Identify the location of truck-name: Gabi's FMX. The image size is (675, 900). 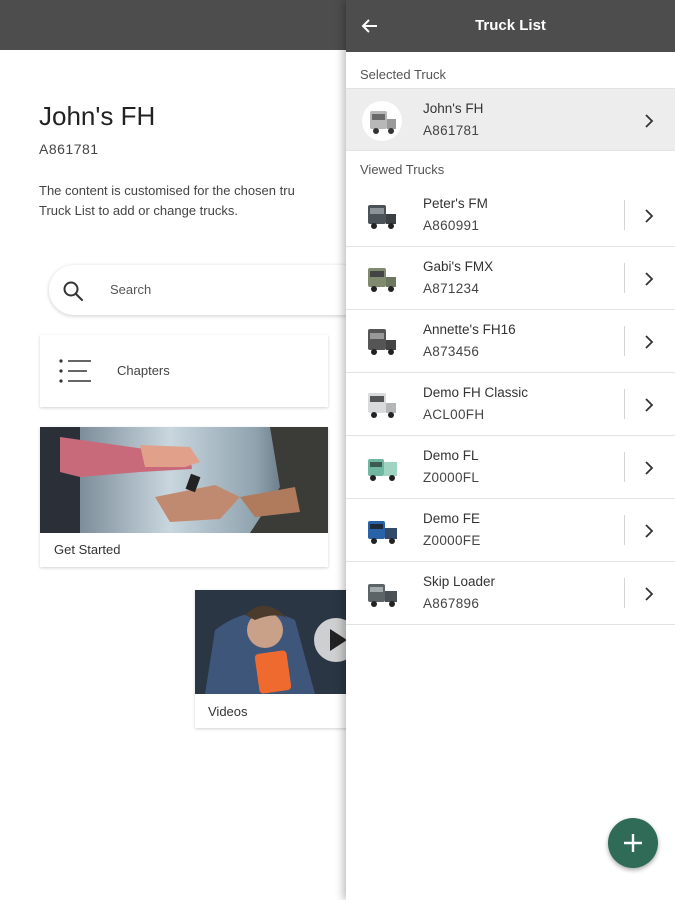
(458, 266).